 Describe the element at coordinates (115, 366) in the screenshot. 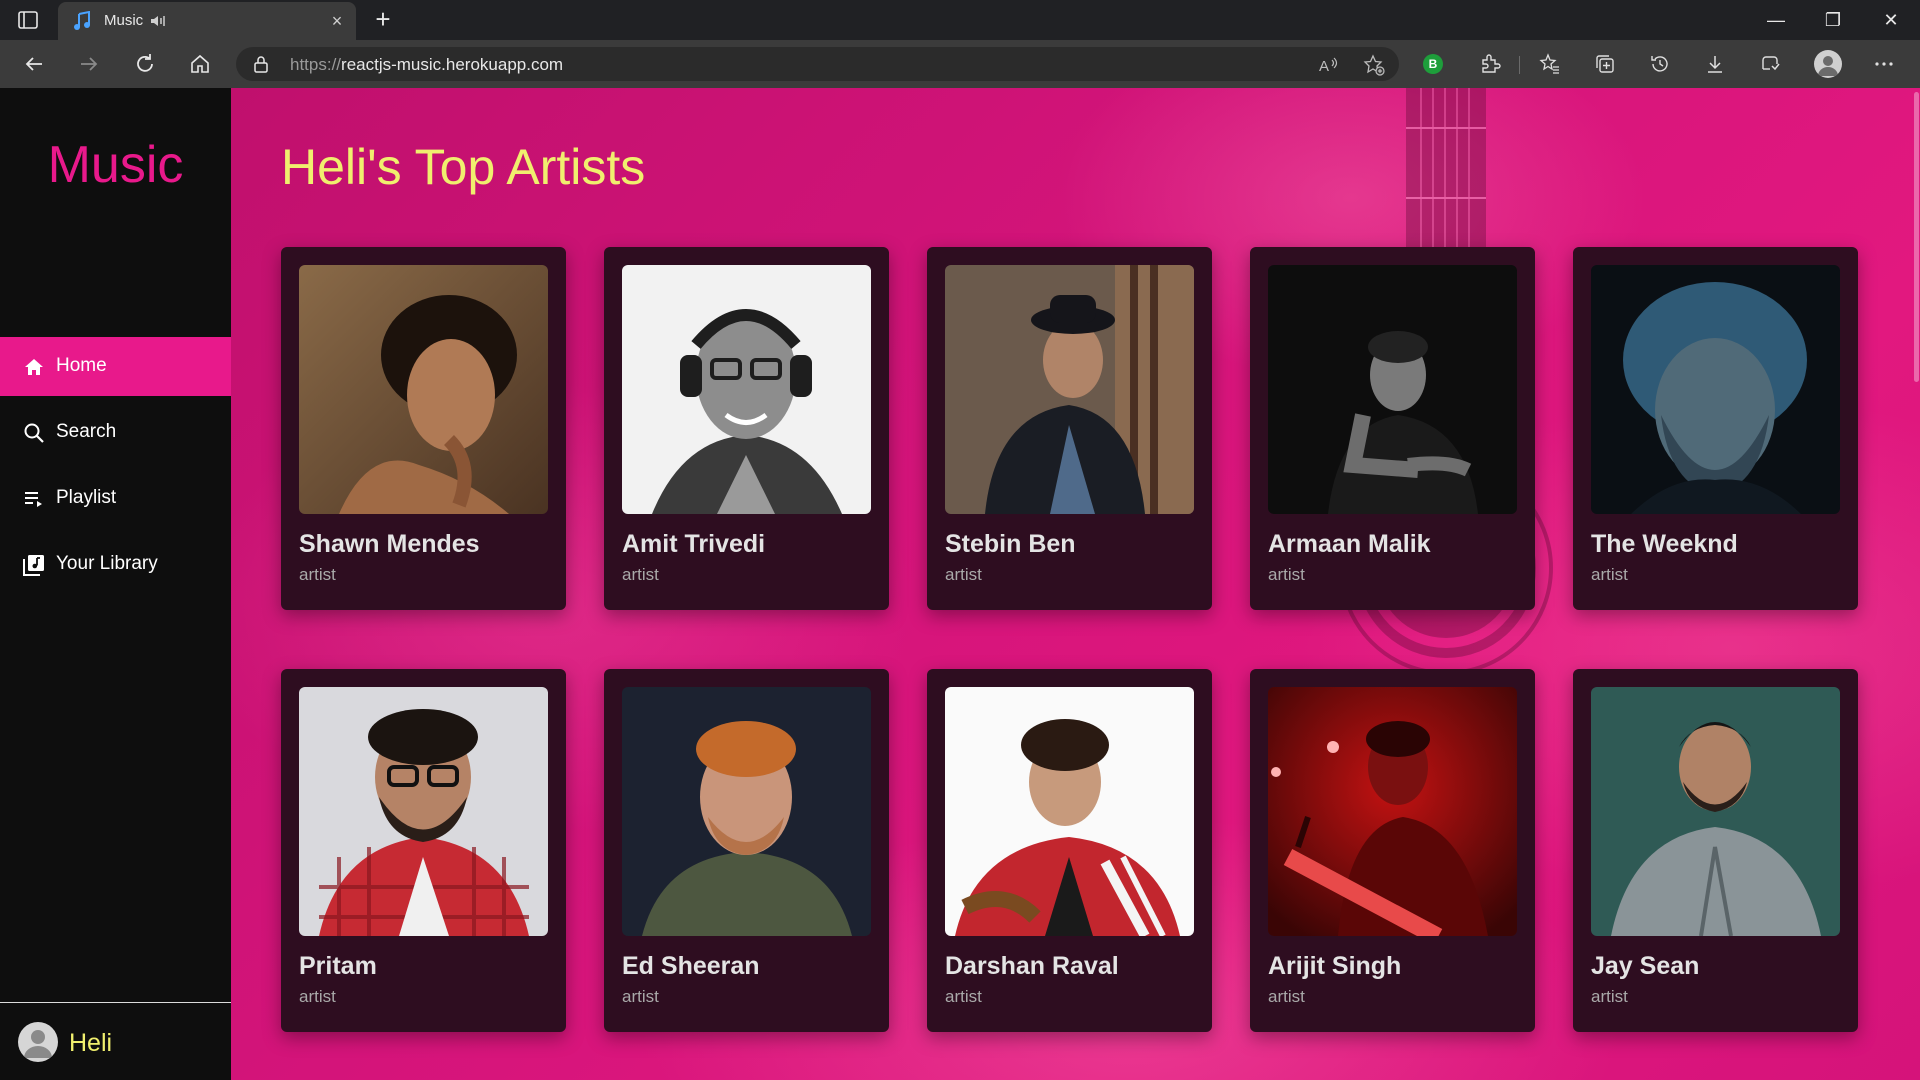

I see `sidebar-item-home: Home` at that location.